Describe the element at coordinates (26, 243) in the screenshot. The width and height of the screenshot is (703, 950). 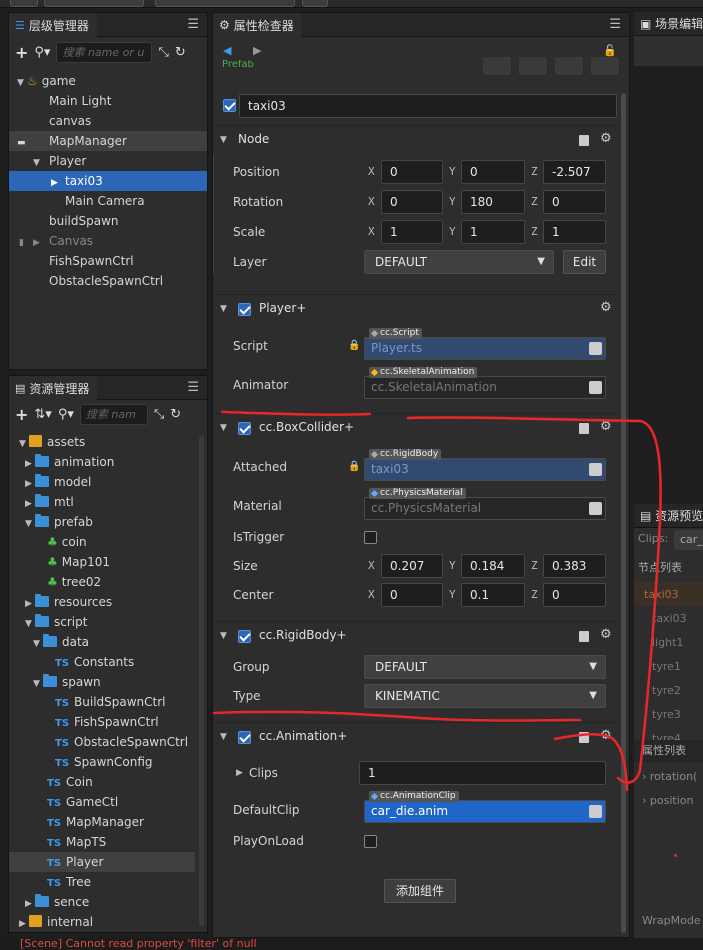
I see `lock-icon: ▮` at that location.